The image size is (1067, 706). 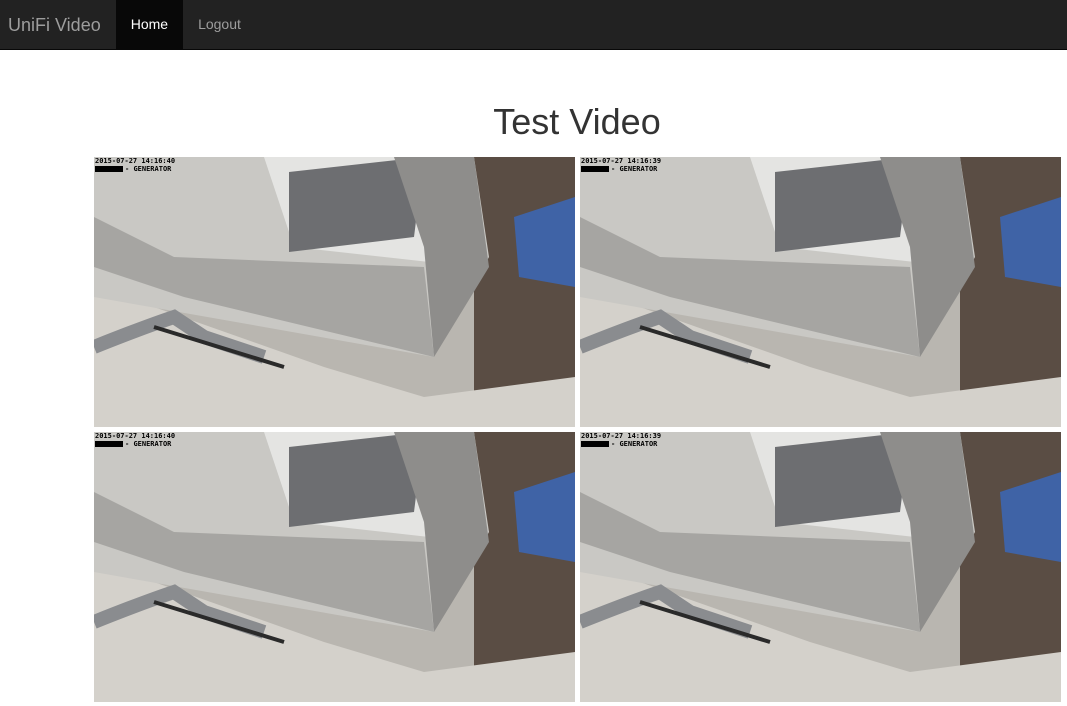 What do you see at coordinates (533, 25) in the screenshot?
I see `navbar: UniFi Video Home Logout` at bounding box center [533, 25].